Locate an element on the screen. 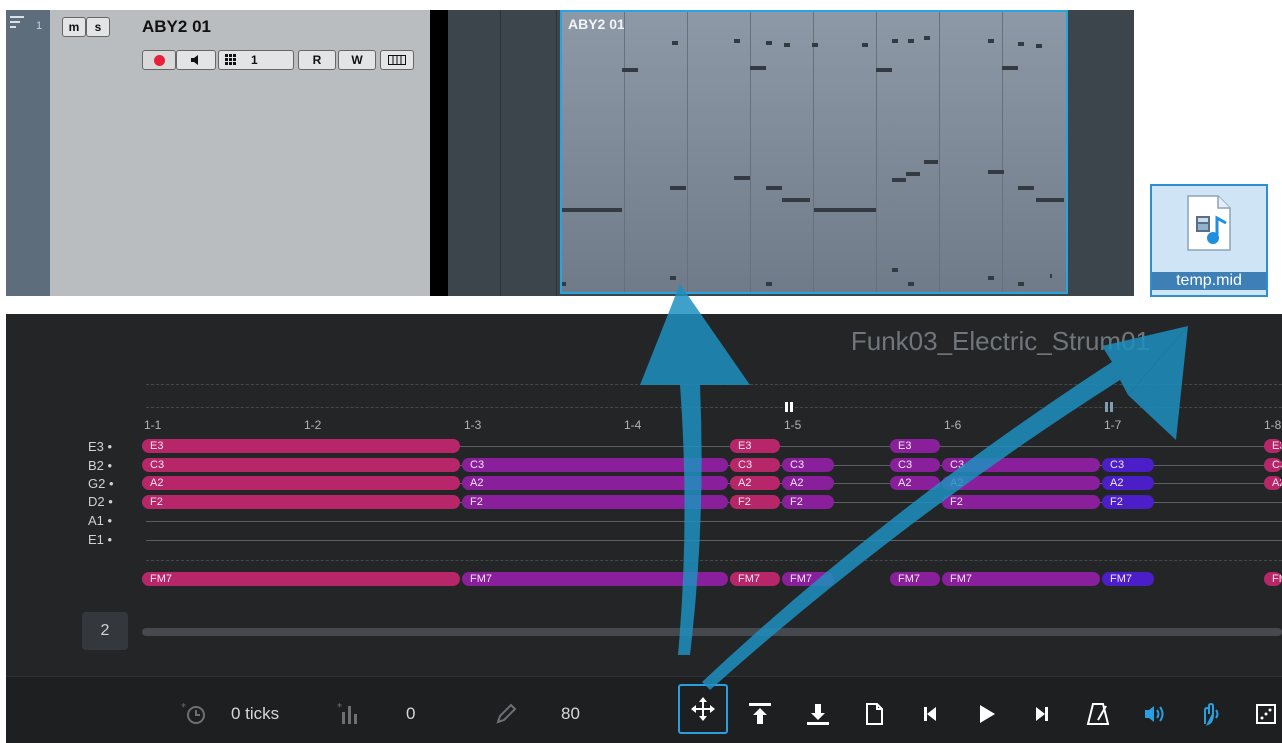 This screenshot has height=743, width=1282. skip-forward-icon is located at coordinates (1042, 714).